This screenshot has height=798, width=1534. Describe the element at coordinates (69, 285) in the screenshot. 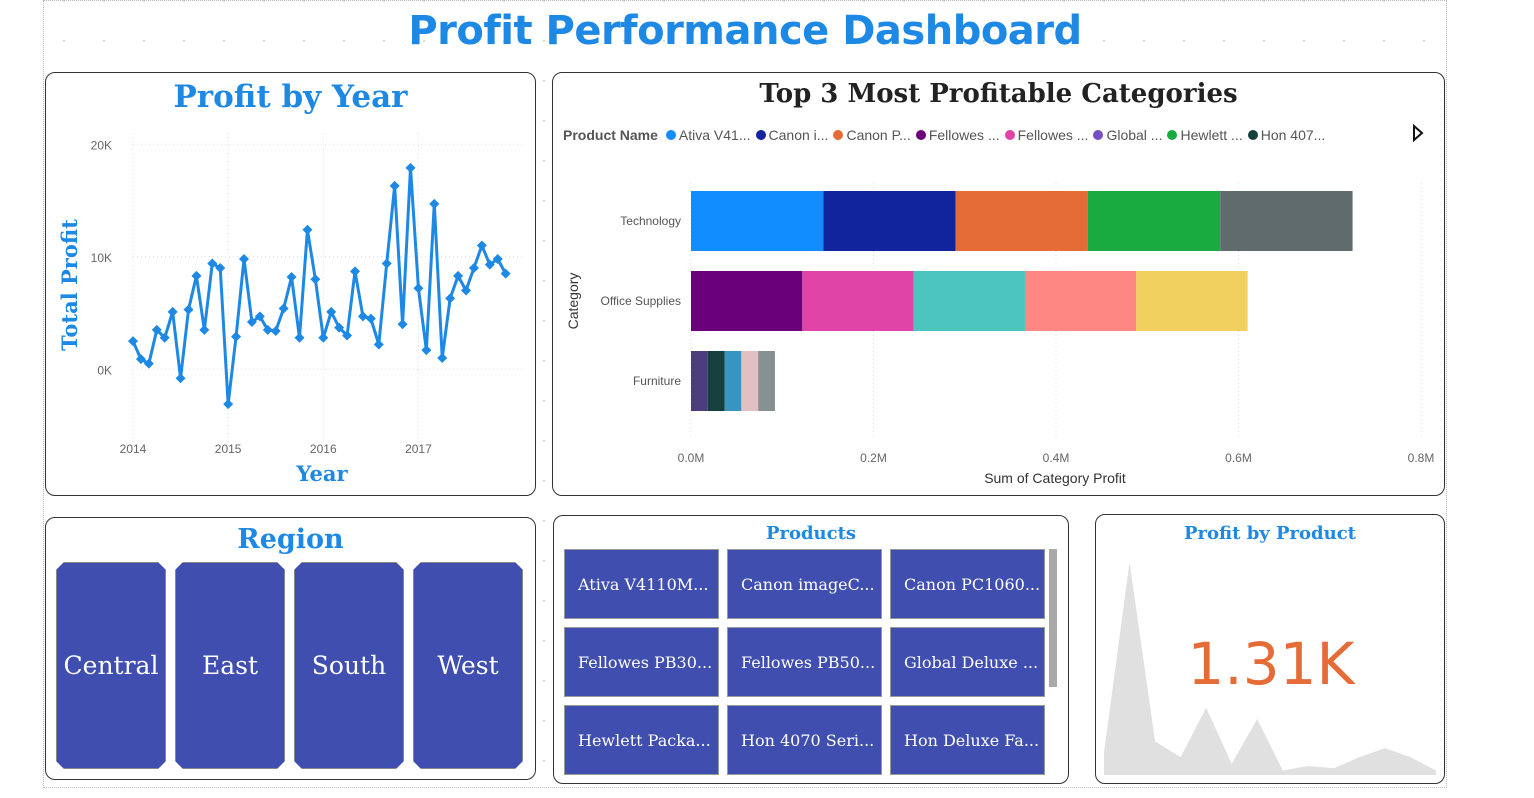

I see `y-axis-title: Total Profit` at that location.